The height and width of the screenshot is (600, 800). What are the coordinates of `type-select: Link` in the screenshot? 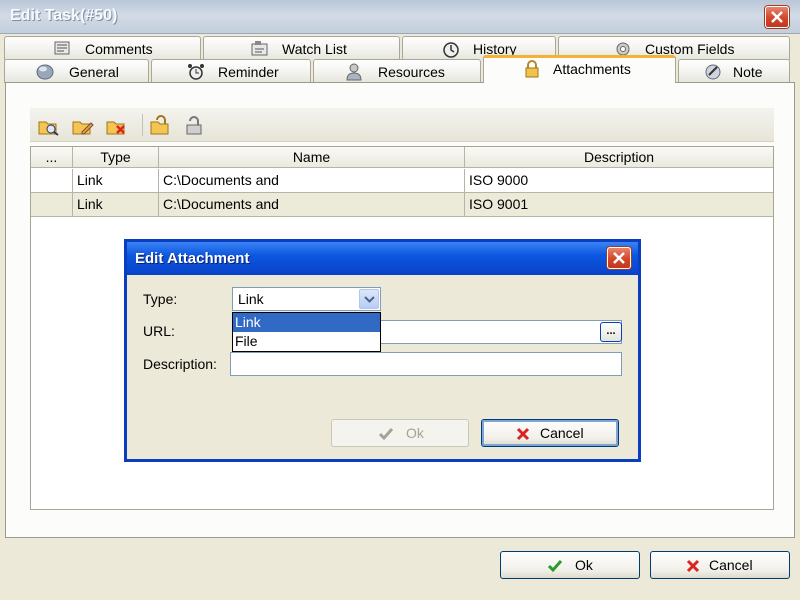 It's located at (306, 299).